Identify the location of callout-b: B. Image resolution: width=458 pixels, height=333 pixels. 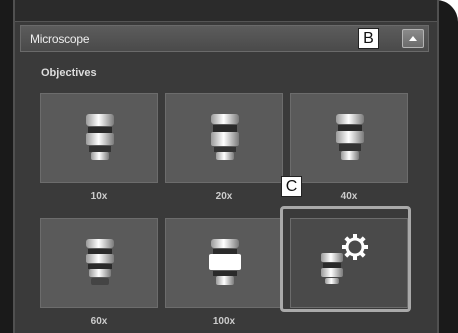
(368, 38).